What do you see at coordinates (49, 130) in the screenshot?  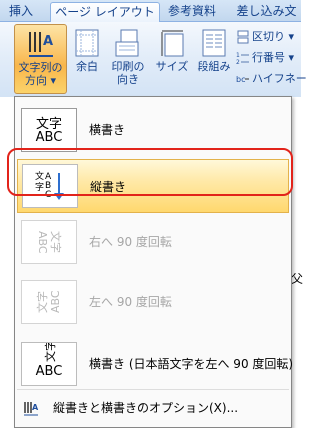 I see `horizontal-thumb-icon: 文字 ABC` at bounding box center [49, 130].